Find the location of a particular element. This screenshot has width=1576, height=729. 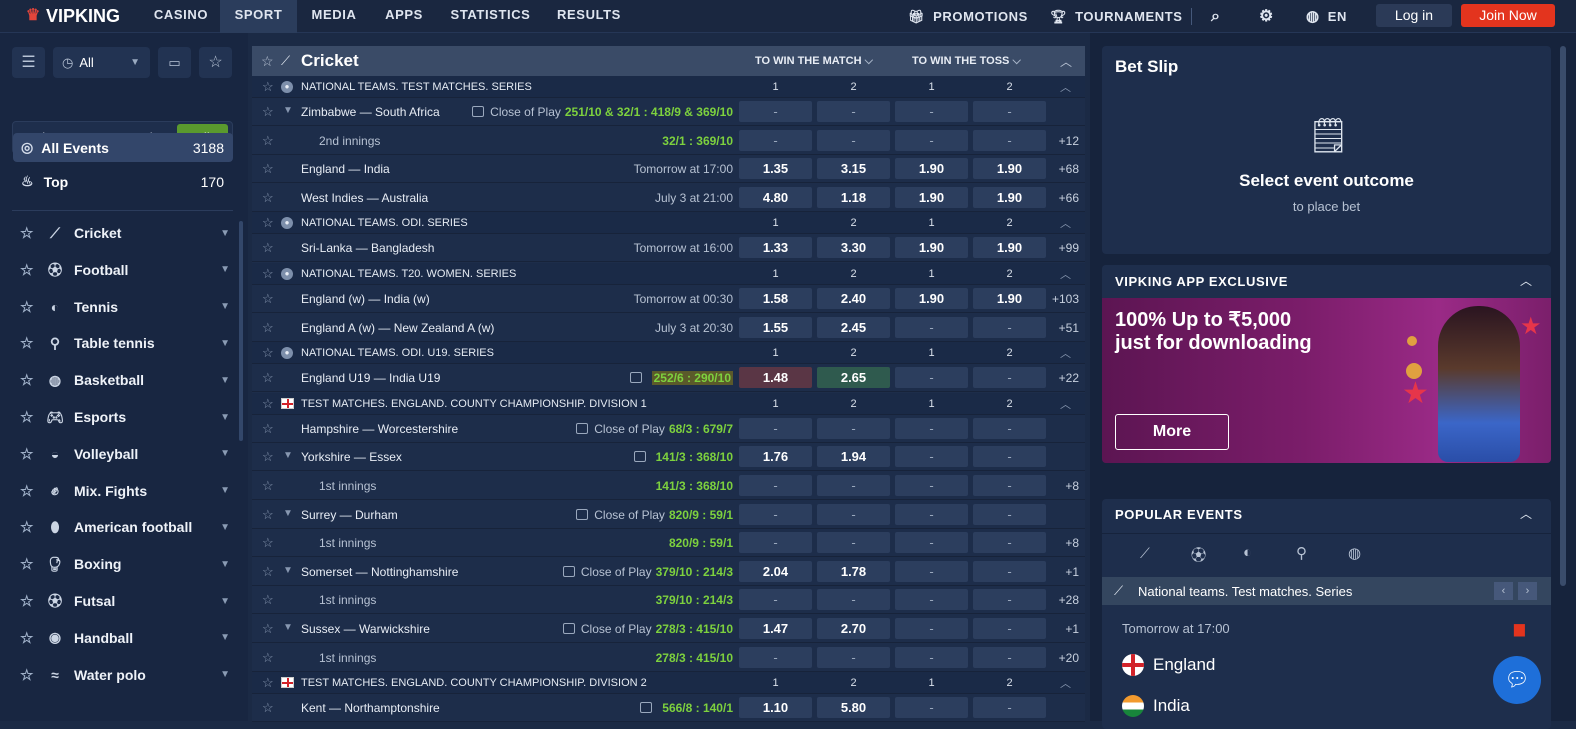

table-tennis-icon: ⚲ is located at coordinates (1301, 553).